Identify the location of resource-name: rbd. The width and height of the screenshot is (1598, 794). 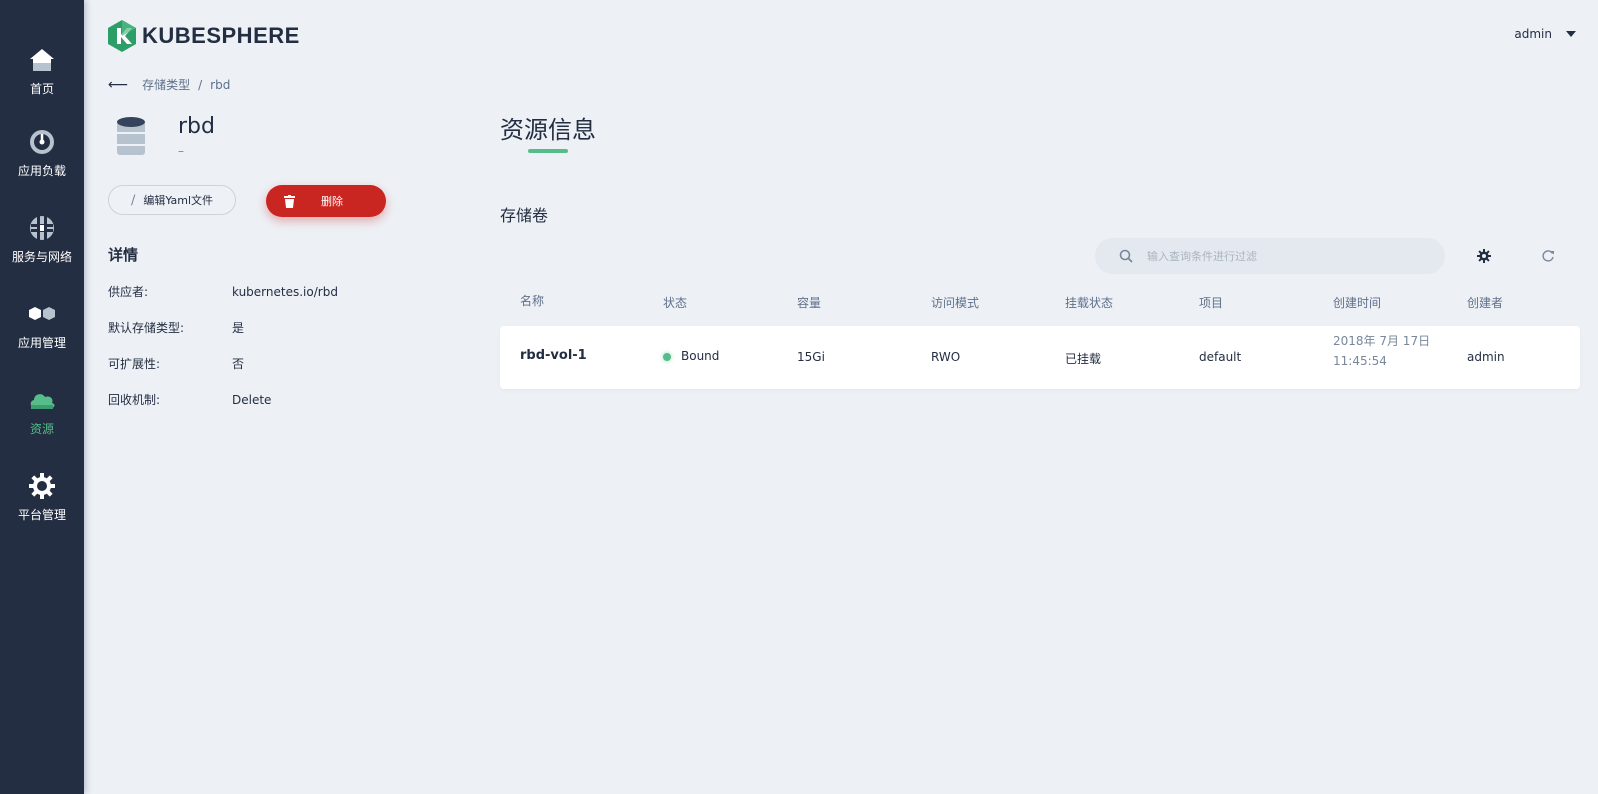
(196, 126).